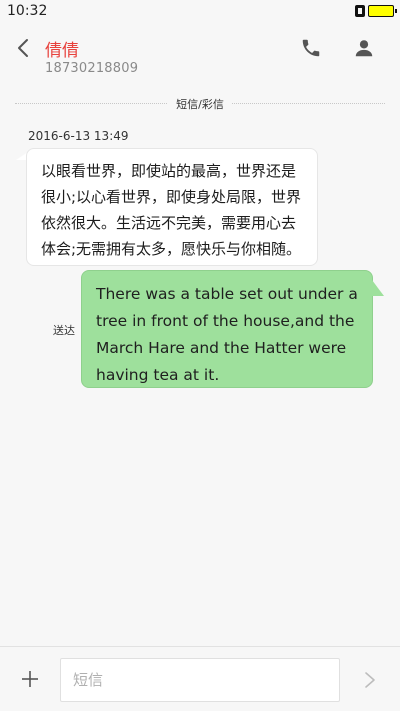 The height and width of the screenshot is (711, 400). Describe the element at coordinates (225, 321) in the screenshot. I see `message-line: tree in front of the house,and the` at that location.